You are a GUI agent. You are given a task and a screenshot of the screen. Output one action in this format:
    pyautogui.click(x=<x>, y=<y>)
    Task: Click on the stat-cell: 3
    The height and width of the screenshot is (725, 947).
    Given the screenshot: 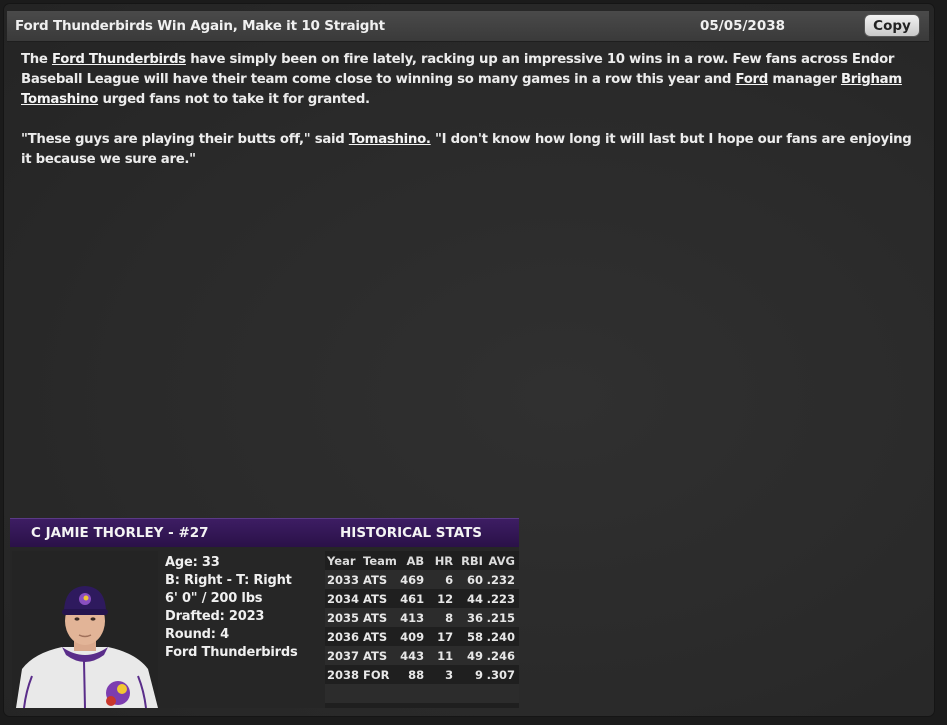 What is the action you would take?
    pyautogui.click(x=449, y=674)
    